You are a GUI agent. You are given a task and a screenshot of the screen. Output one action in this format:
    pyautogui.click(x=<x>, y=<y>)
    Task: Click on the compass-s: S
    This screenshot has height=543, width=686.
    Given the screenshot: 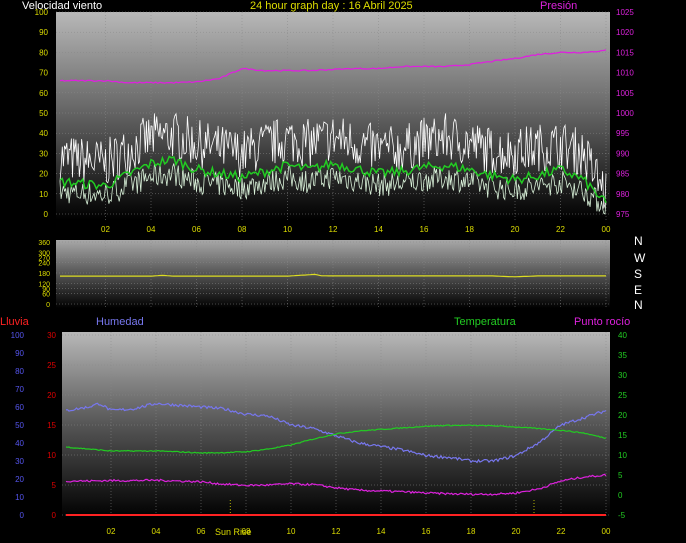 What is the action you would take?
    pyautogui.click(x=638, y=274)
    